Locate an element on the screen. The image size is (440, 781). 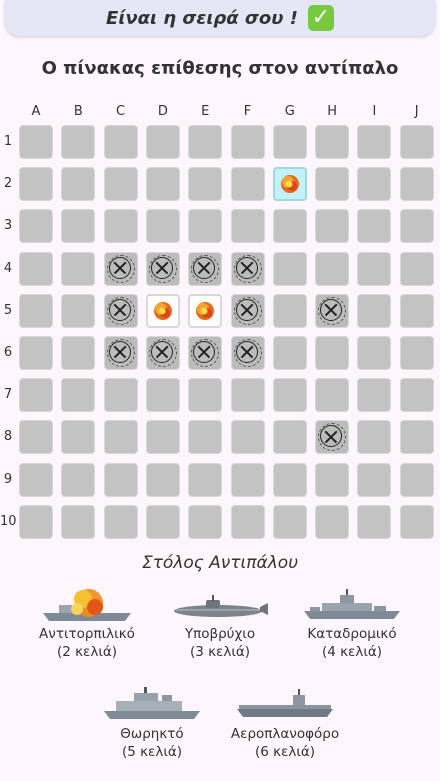
grid-cell-a9 is located at coordinates (36, 479).